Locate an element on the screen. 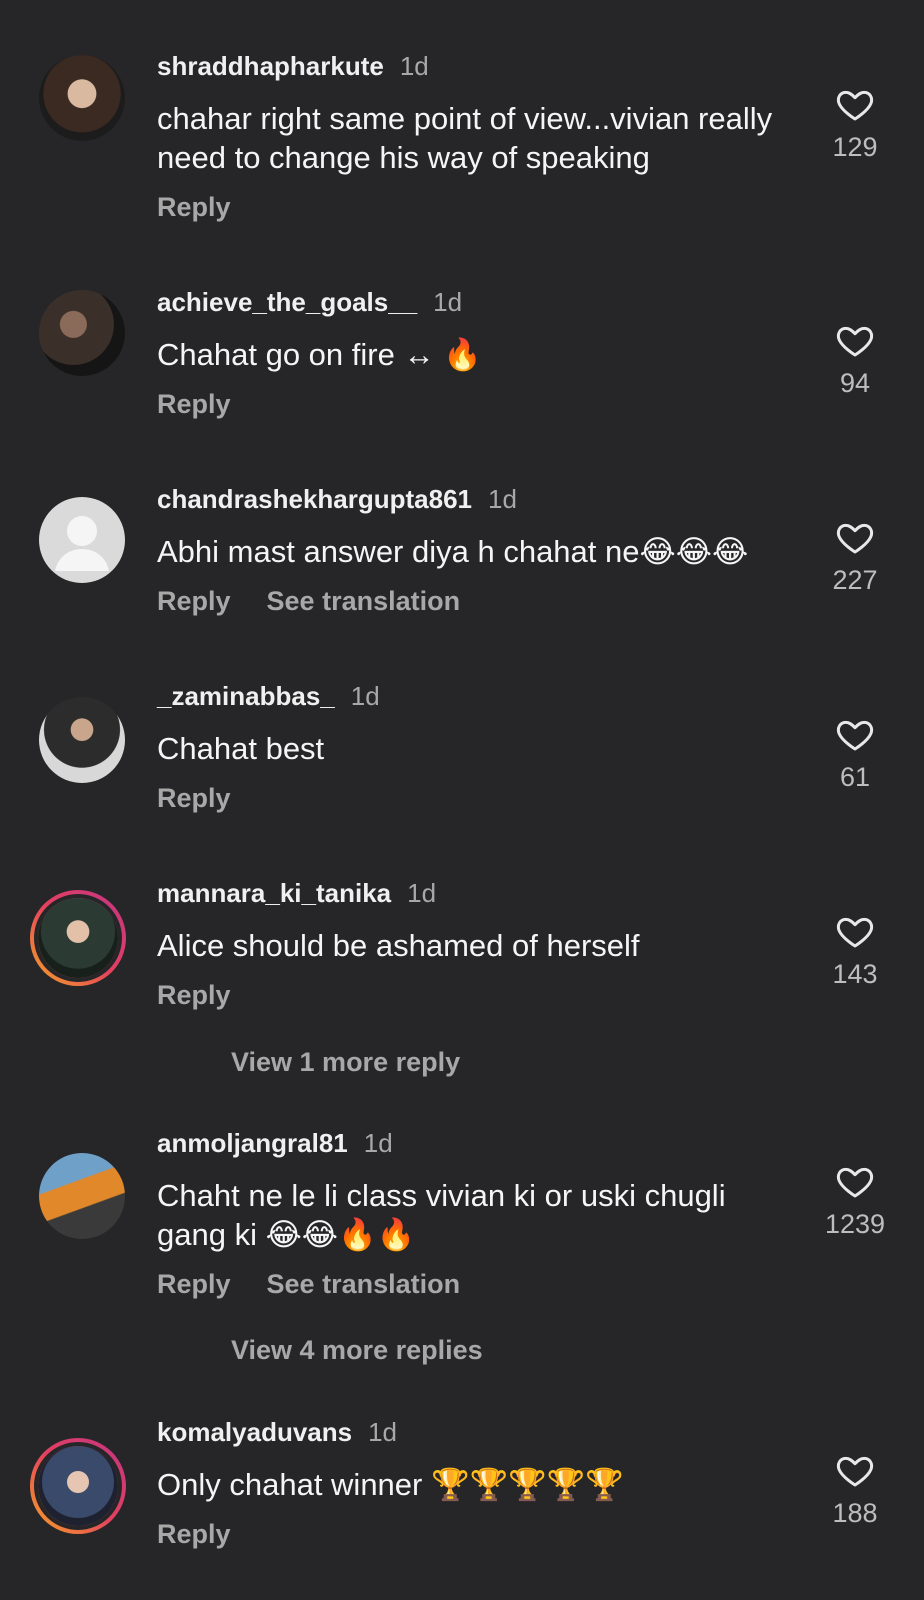 This screenshot has width=924, height=1600. like-count: 188 is located at coordinates (855, 1513).